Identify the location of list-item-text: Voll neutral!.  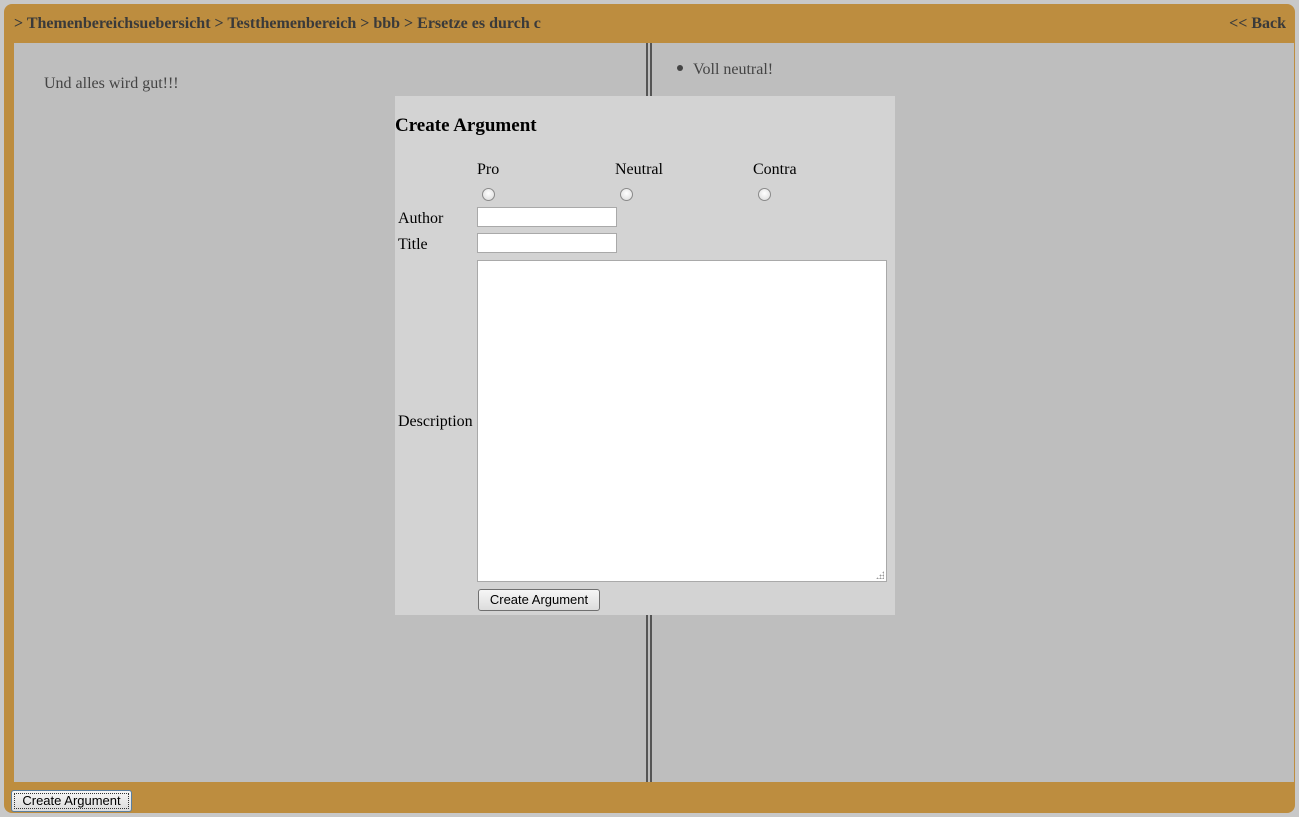
(733, 69).